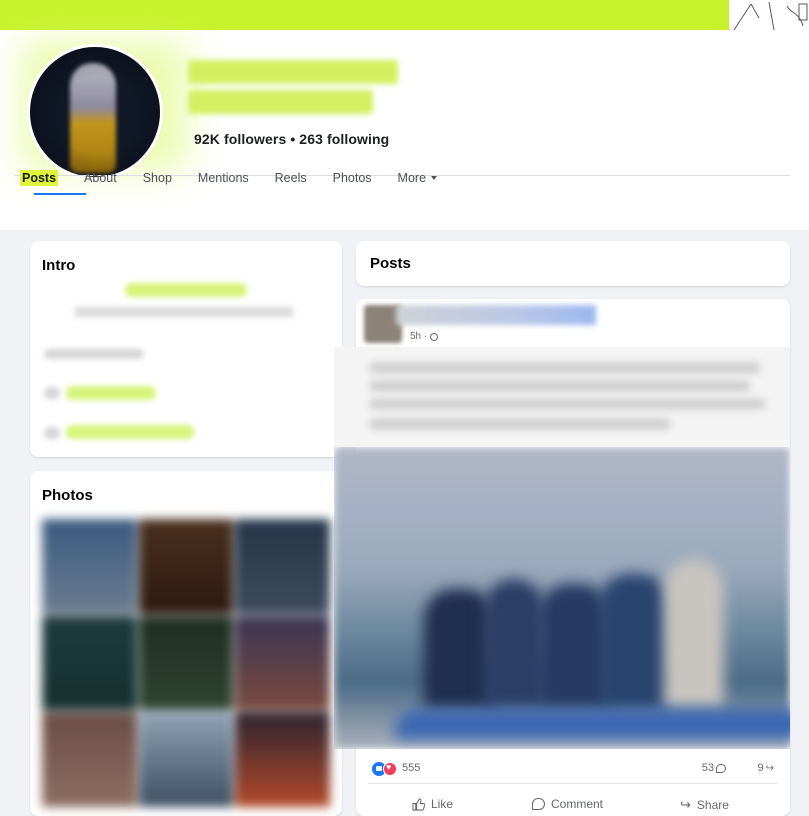 This screenshot has height=816, width=809. I want to click on intro-link-highlight, so click(111, 393).